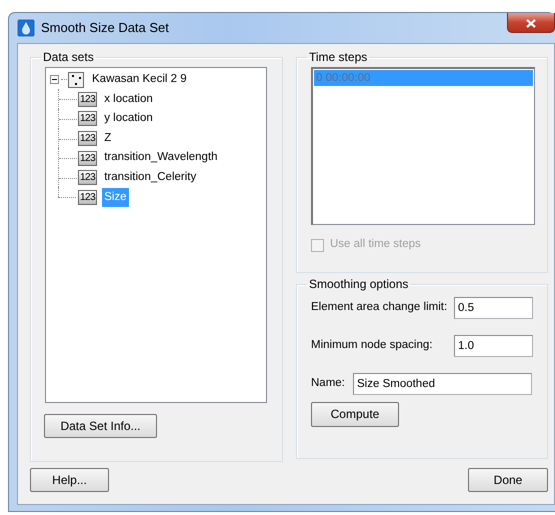  I want to click on close-icon, so click(531, 23).